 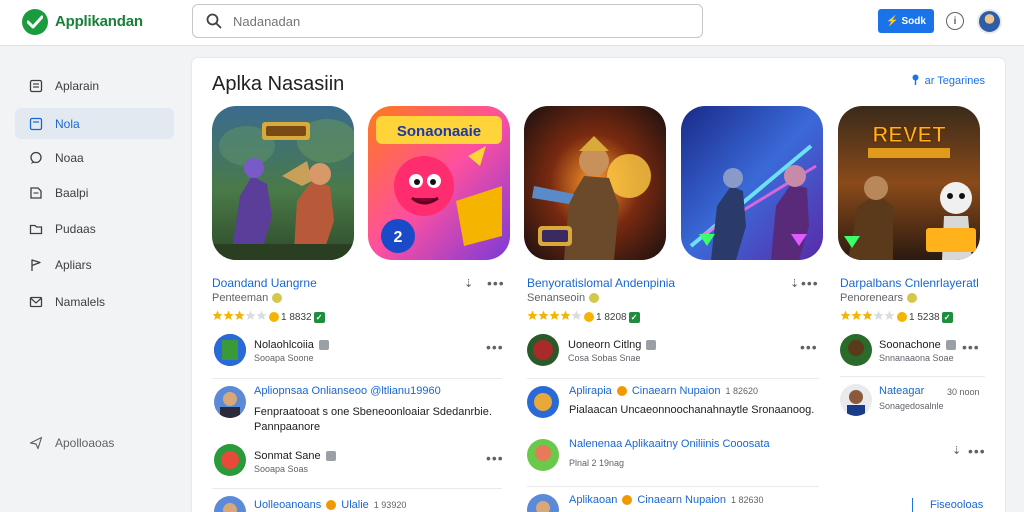 I want to click on sidebar-item-aplarain: Aplarain, so click(x=94, y=85).